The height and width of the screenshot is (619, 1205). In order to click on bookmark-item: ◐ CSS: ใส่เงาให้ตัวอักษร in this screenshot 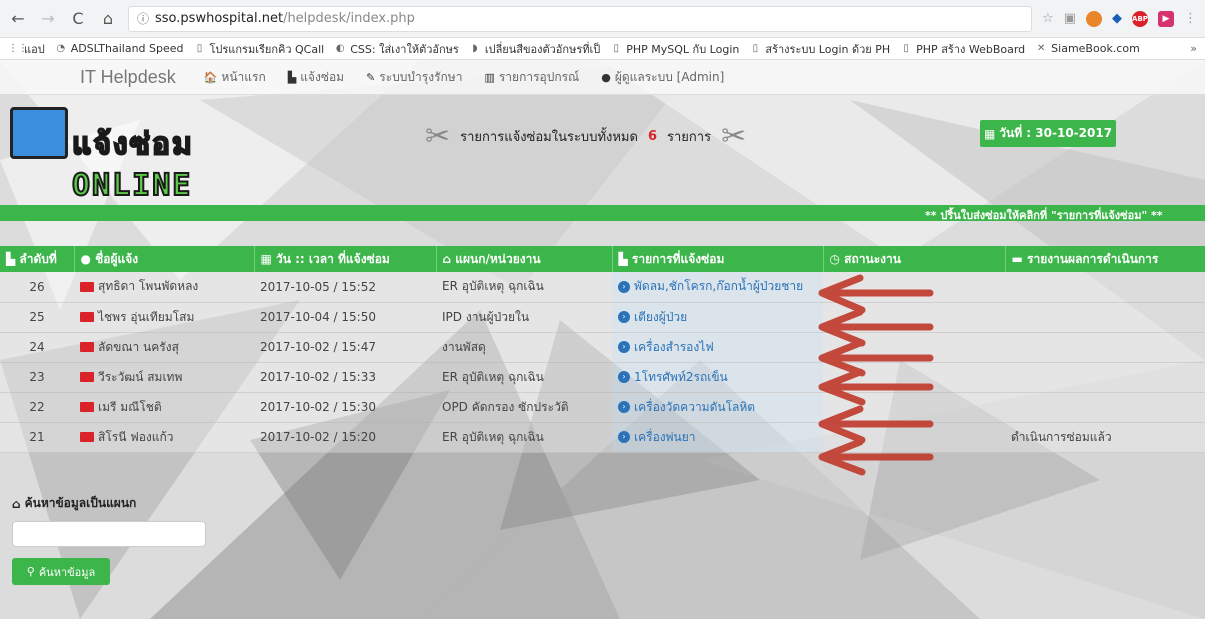, I will do `click(396, 49)`.